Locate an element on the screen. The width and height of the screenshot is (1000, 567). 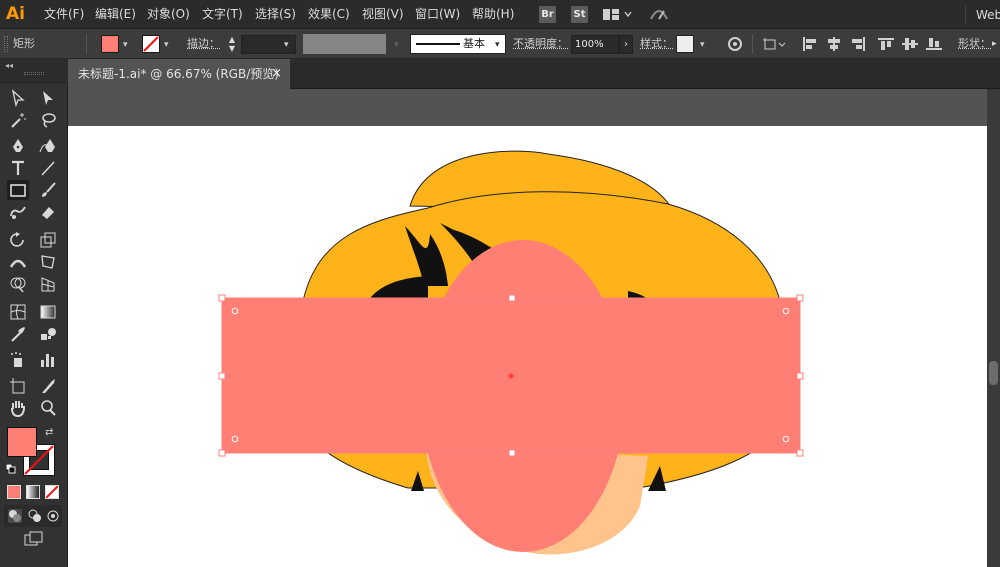
fill-color-swatch is located at coordinates (110, 44).